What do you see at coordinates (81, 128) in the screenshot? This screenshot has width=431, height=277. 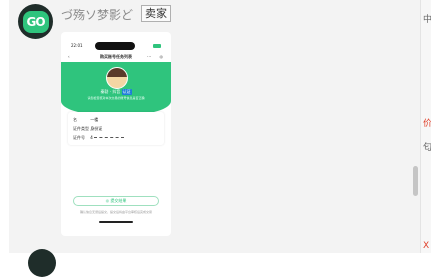 I see `info-label: 证件类型` at bounding box center [81, 128].